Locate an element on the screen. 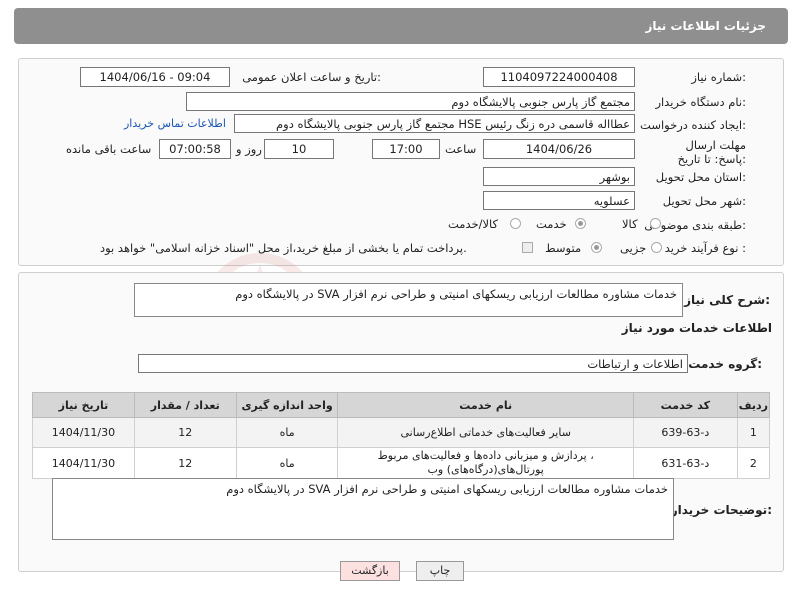  remaining-time-field: 07:00:58 is located at coordinates (195, 149).